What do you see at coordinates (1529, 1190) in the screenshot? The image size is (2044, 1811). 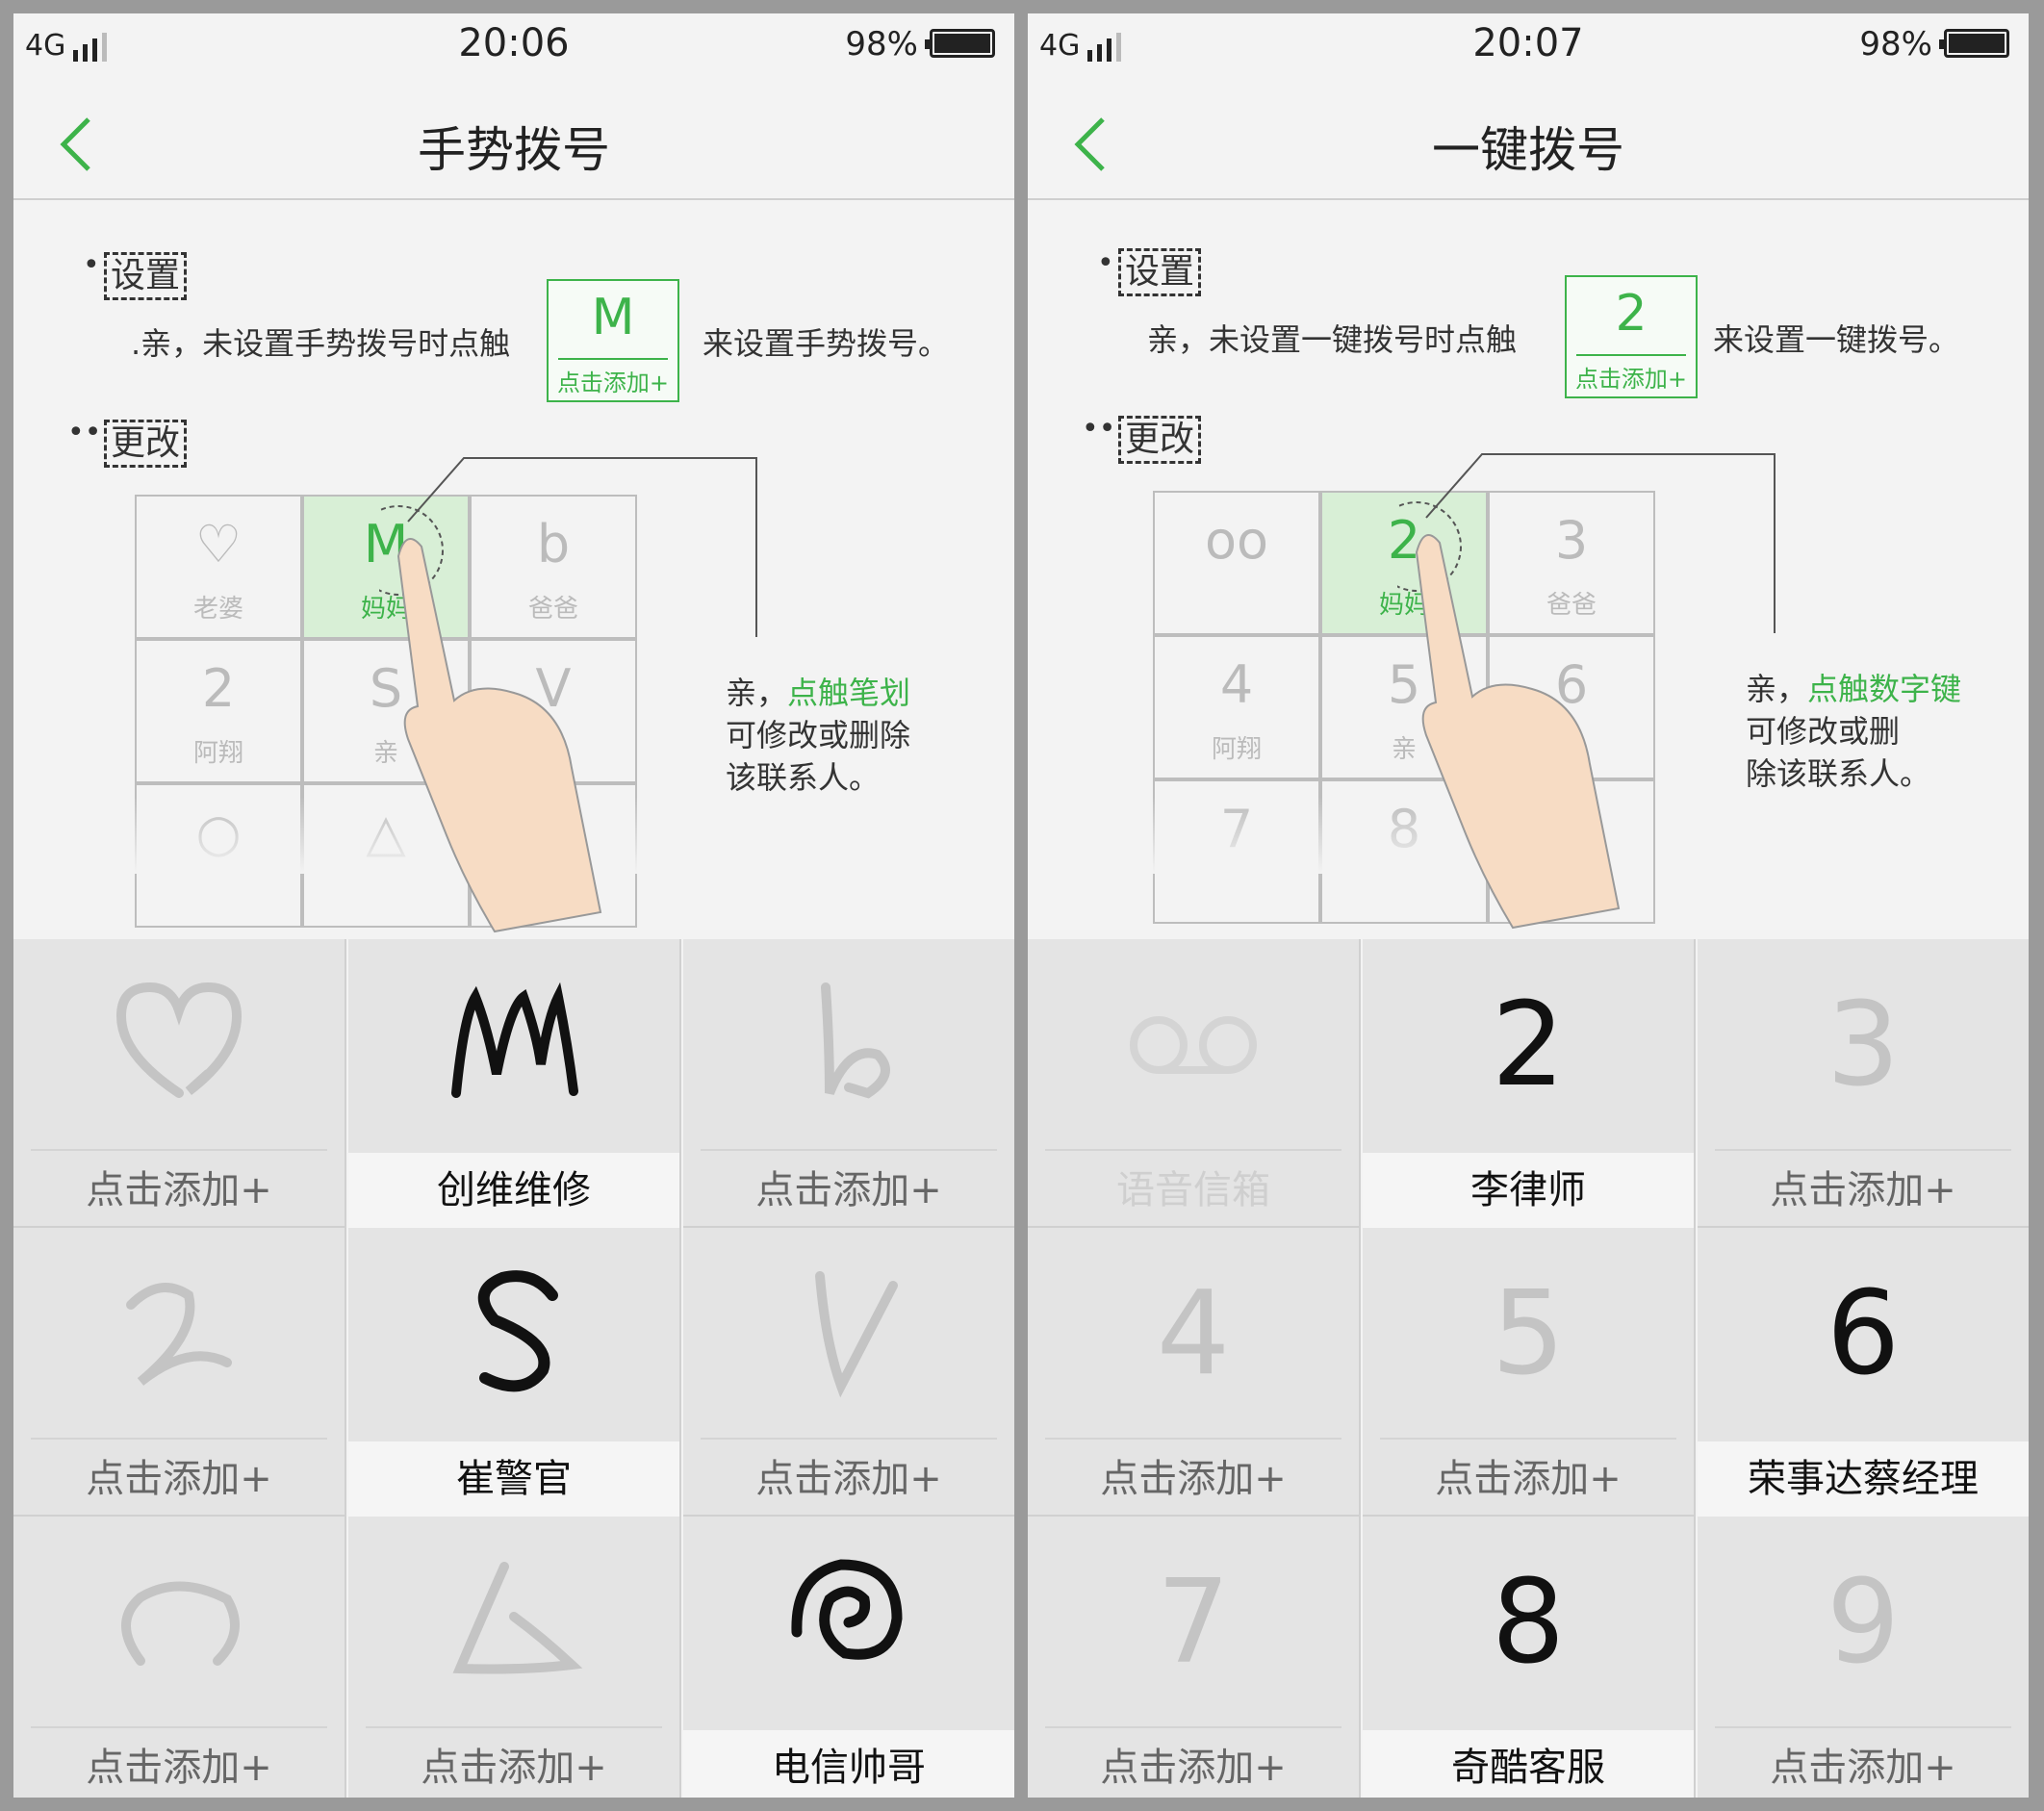 I see `cell-label: 李律师` at bounding box center [1529, 1190].